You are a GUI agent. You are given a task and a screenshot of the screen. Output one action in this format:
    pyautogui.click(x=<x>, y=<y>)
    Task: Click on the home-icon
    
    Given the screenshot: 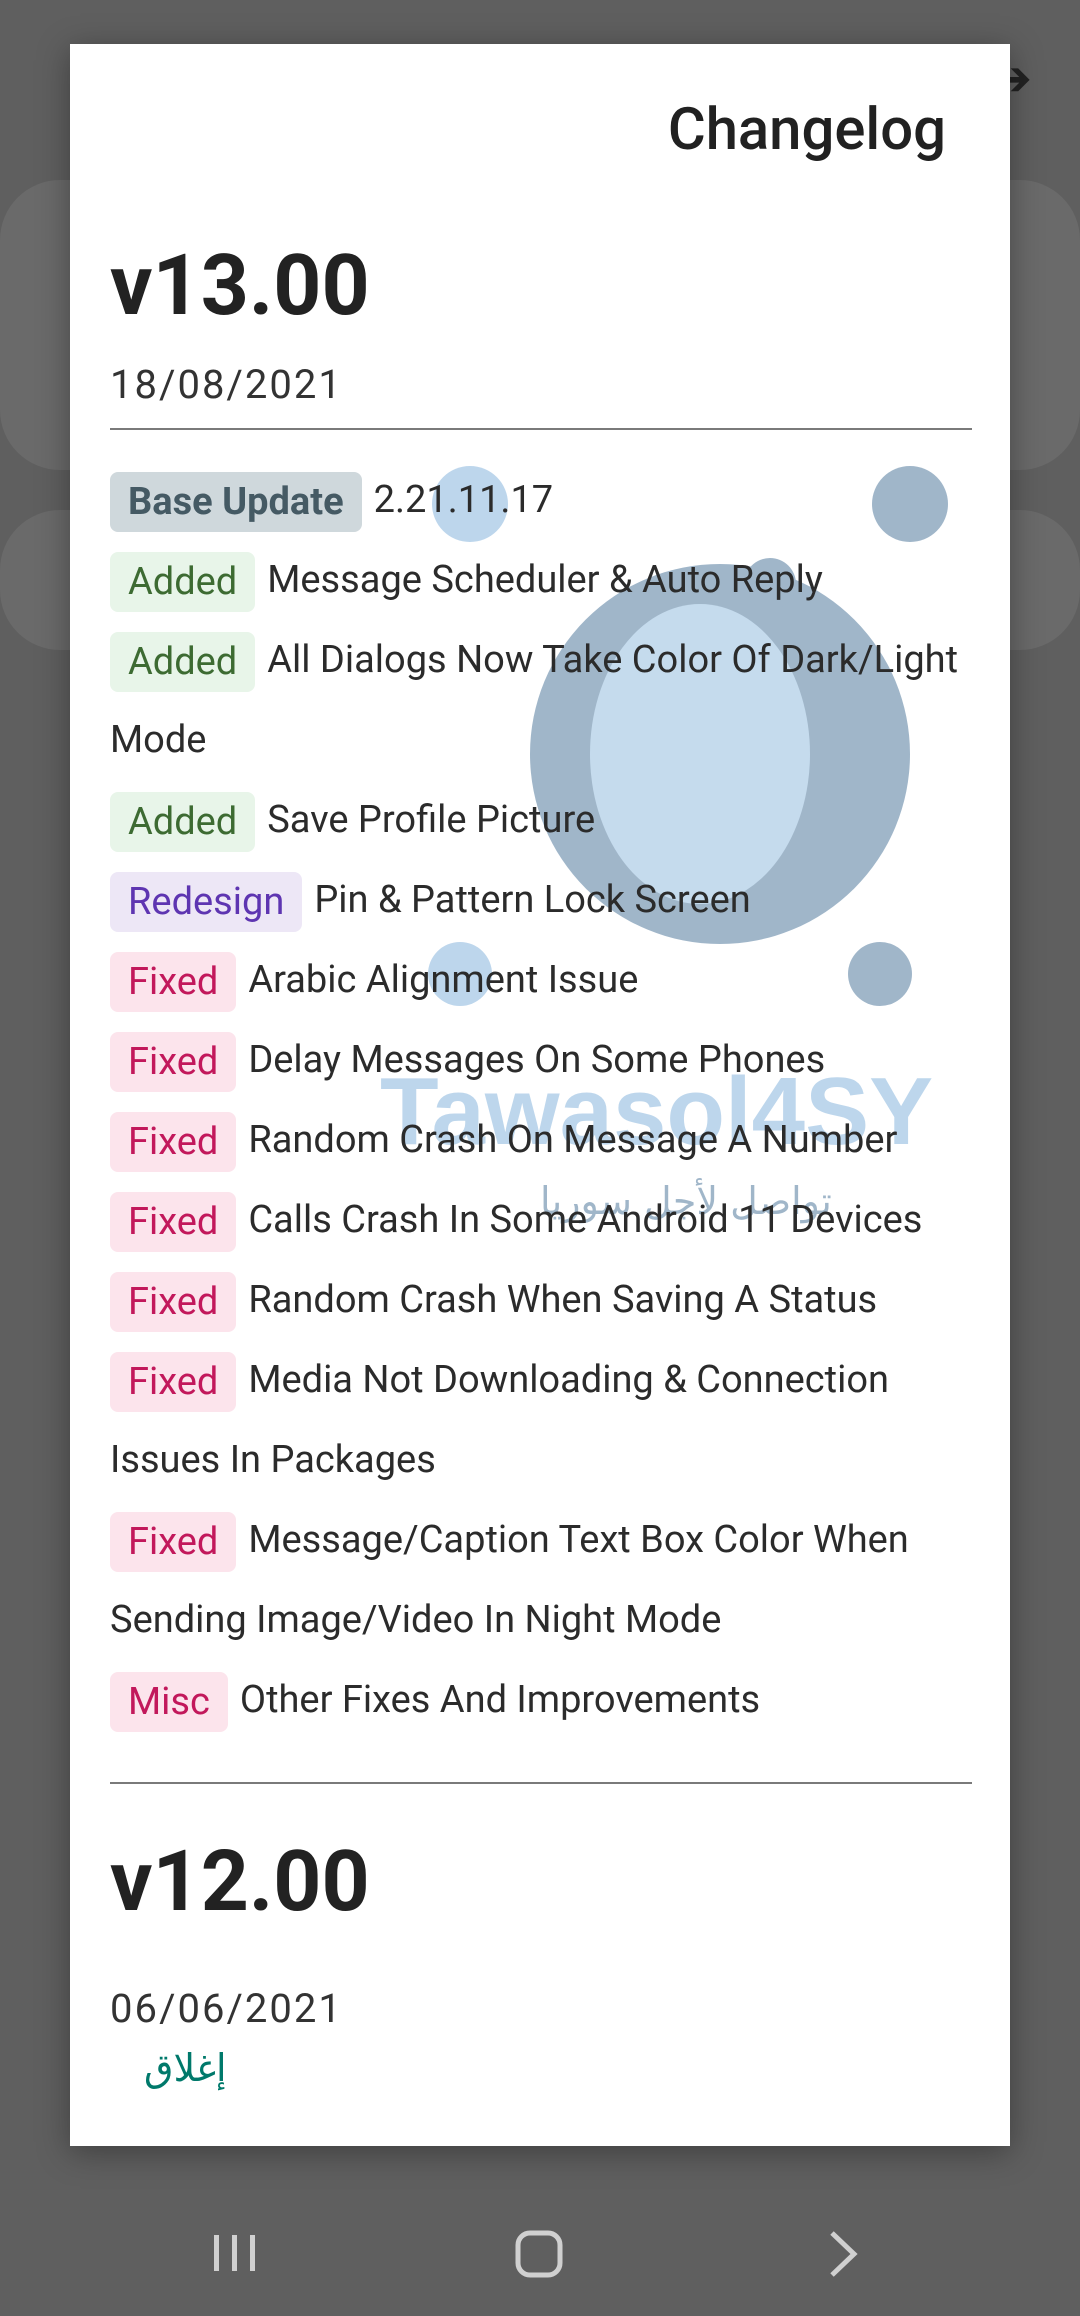 What is the action you would take?
    pyautogui.click(x=540, y=2253)
    